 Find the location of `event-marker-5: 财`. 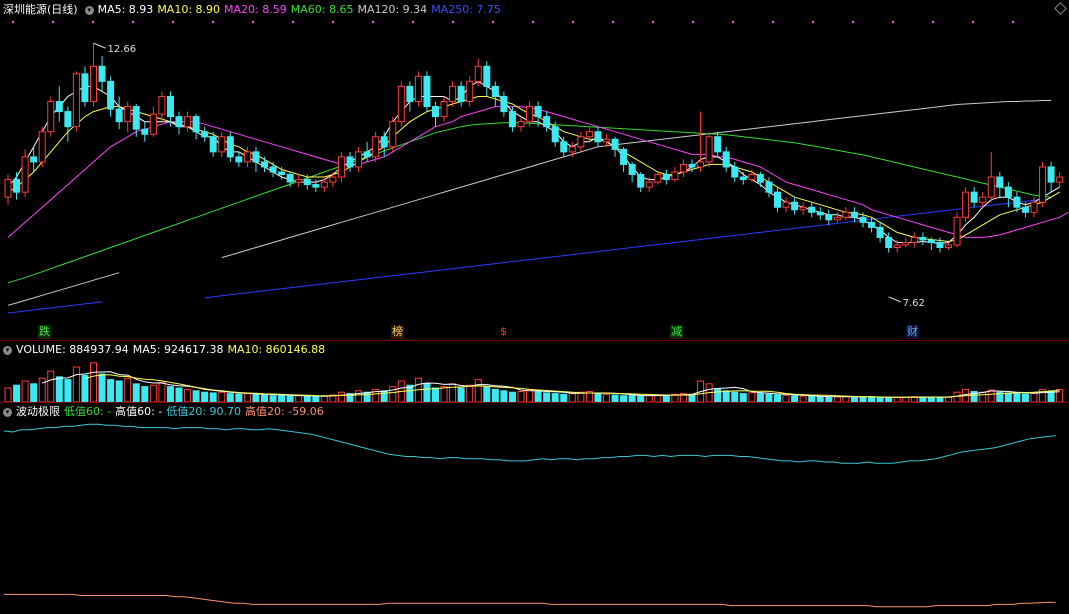

event-marker-5: 财 is located at coordinates (912, 332).